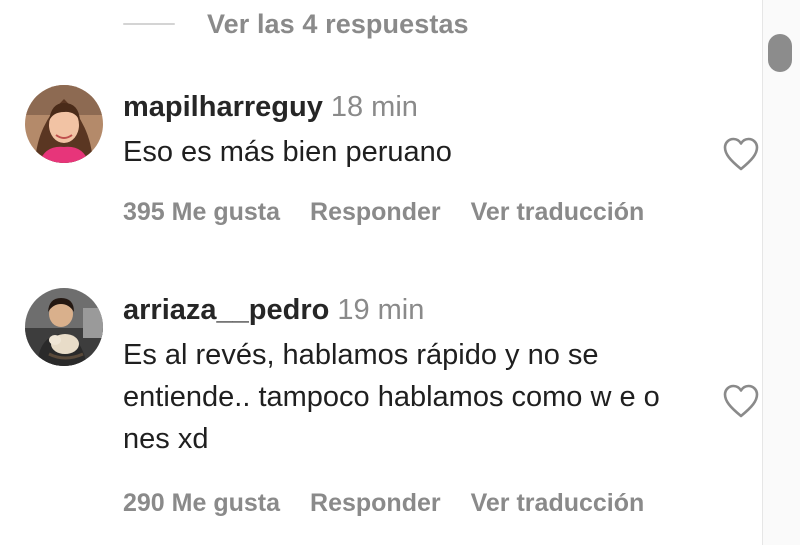  I want to click on view-replies-row: Ver las 4 respuestas, so click(296, 24).